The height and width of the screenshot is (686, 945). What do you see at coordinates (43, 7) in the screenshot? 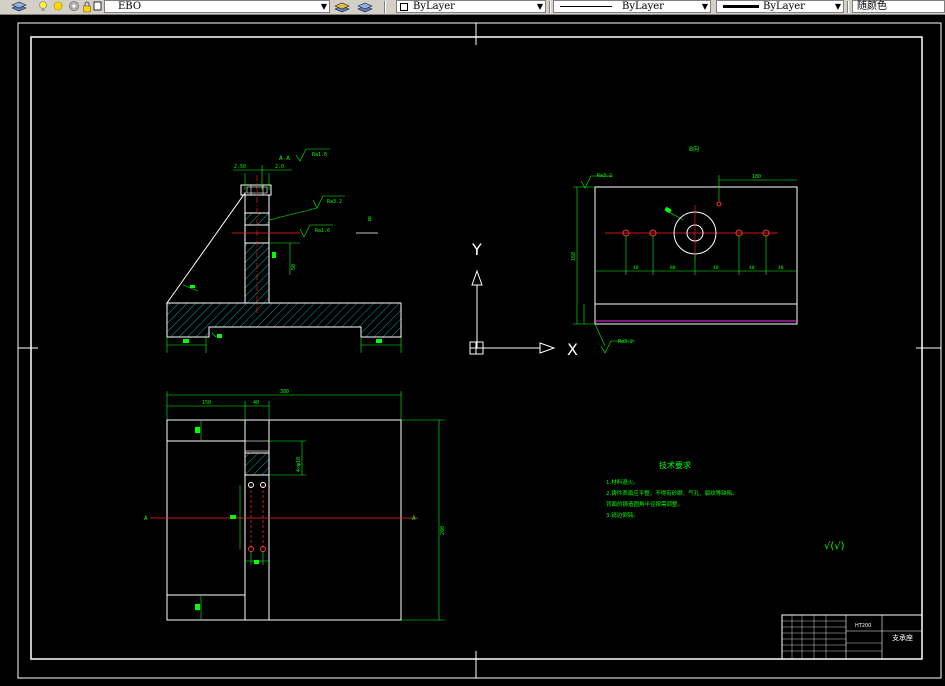
I see `lightbulb-icon` at bounding box center [43, 7].